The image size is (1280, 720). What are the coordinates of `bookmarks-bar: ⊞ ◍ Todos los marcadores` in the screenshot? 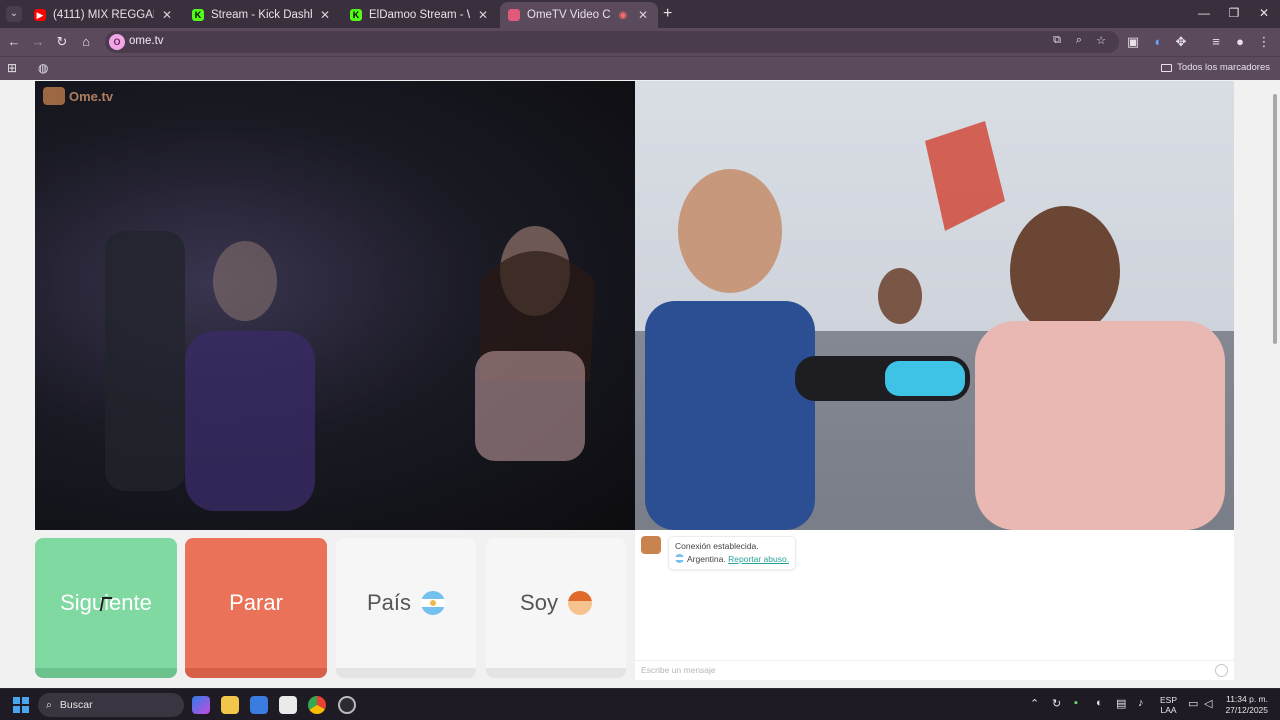 It's located at (640, 68).